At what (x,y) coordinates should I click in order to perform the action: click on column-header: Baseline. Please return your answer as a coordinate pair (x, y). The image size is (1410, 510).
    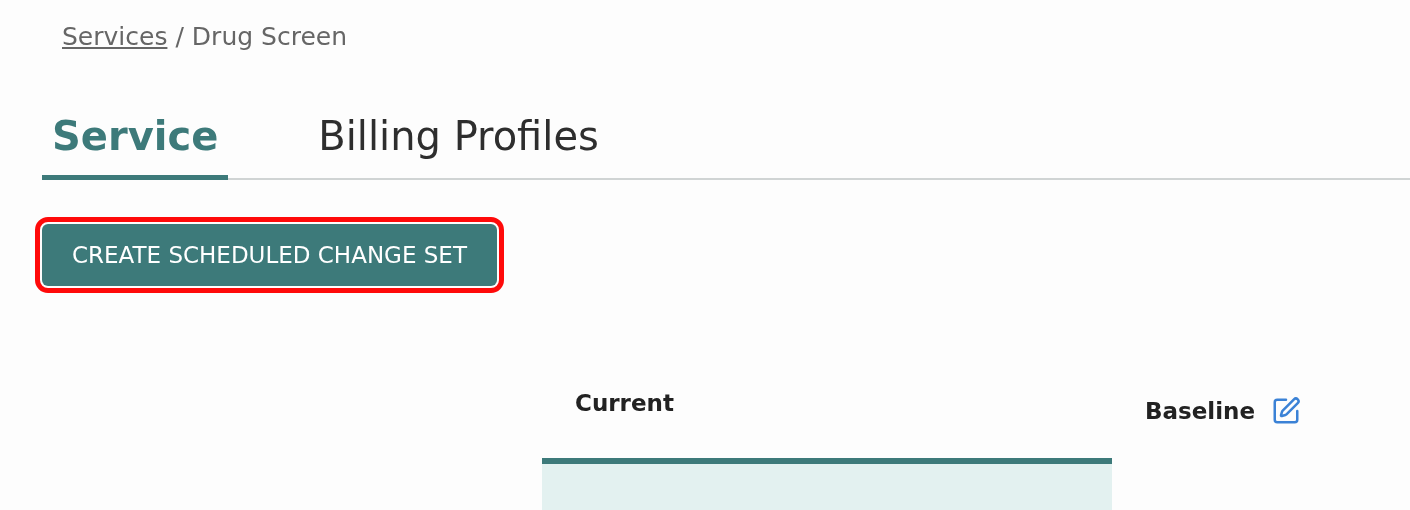
    Looking at the image, I should click on (1200, 411).